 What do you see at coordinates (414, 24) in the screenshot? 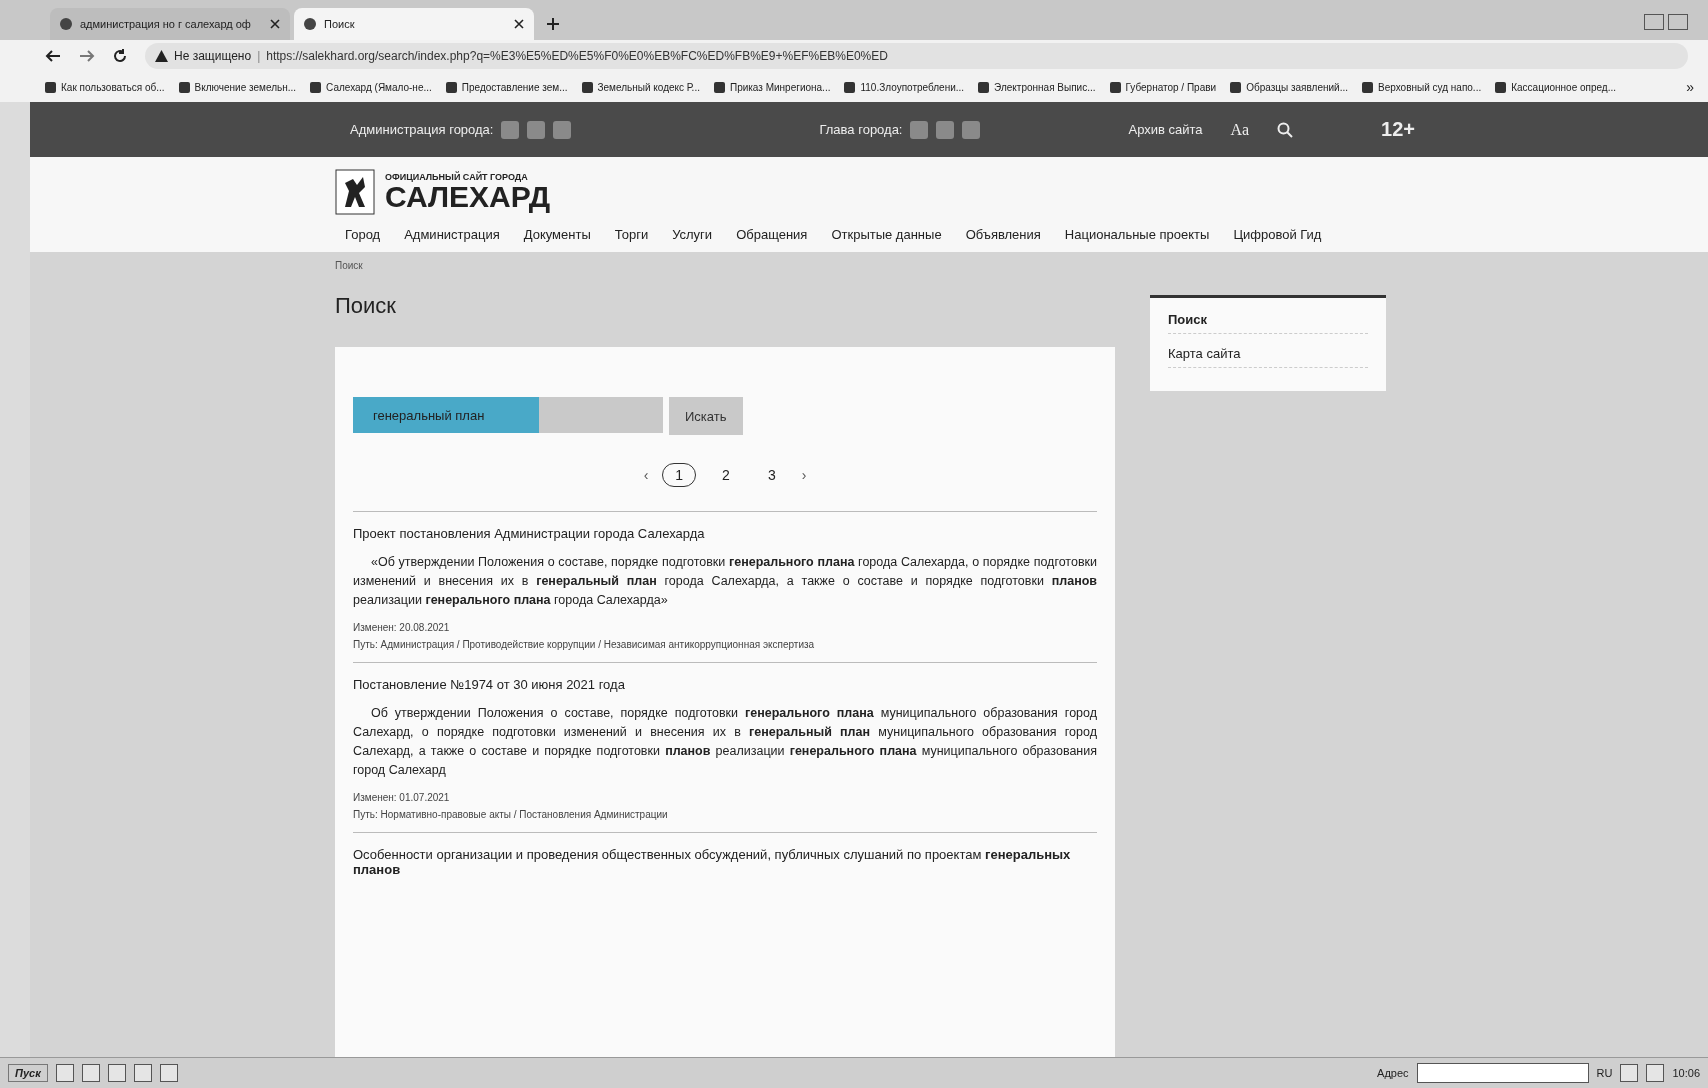
I see `browser-tab: Поиск` at bounding box center [414, 24].